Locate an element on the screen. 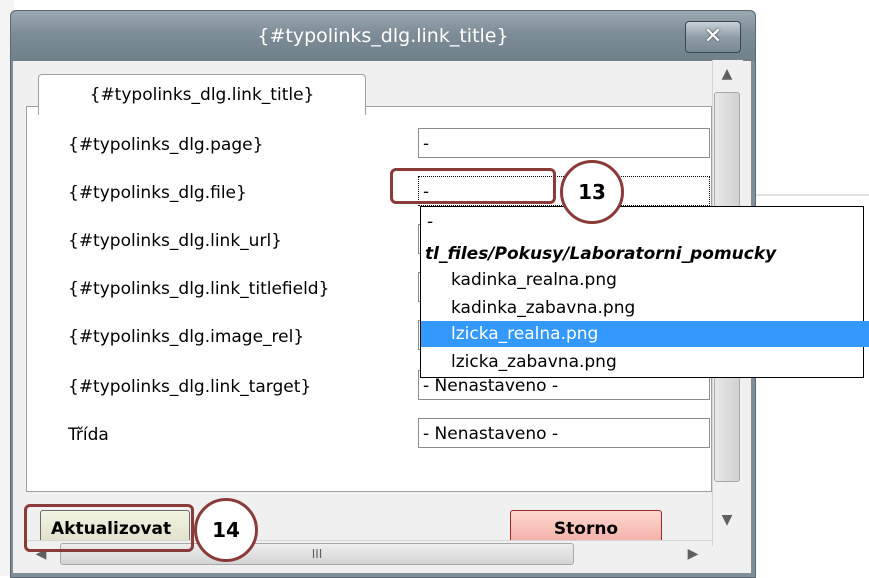 Image resolution: width=869 pixels, height=578 pixels. tab-label: {#typolinks_dlg.link_title} is located at coordinates (202, 95).